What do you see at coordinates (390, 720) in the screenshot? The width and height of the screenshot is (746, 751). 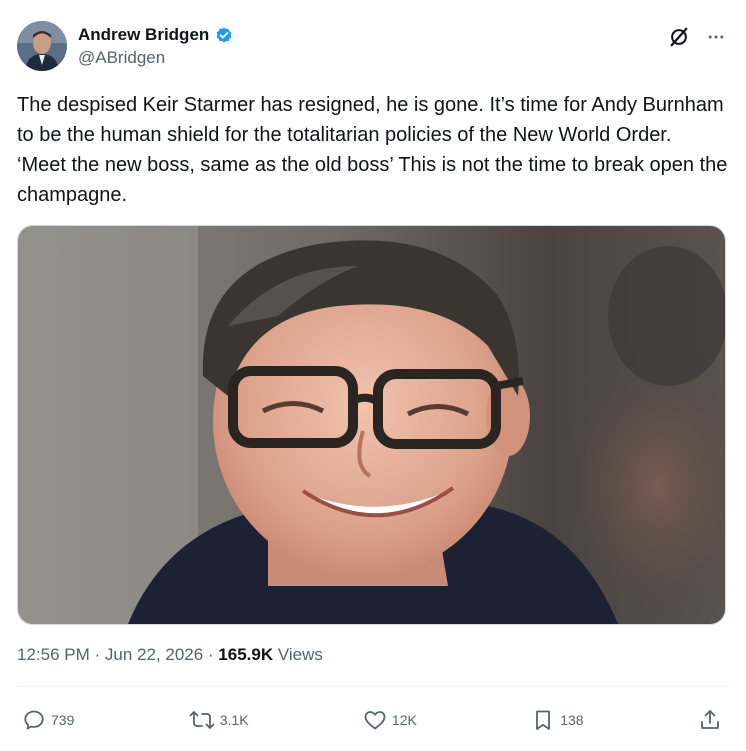 I see `like-button: 12K` at bounding box center [390, 720].